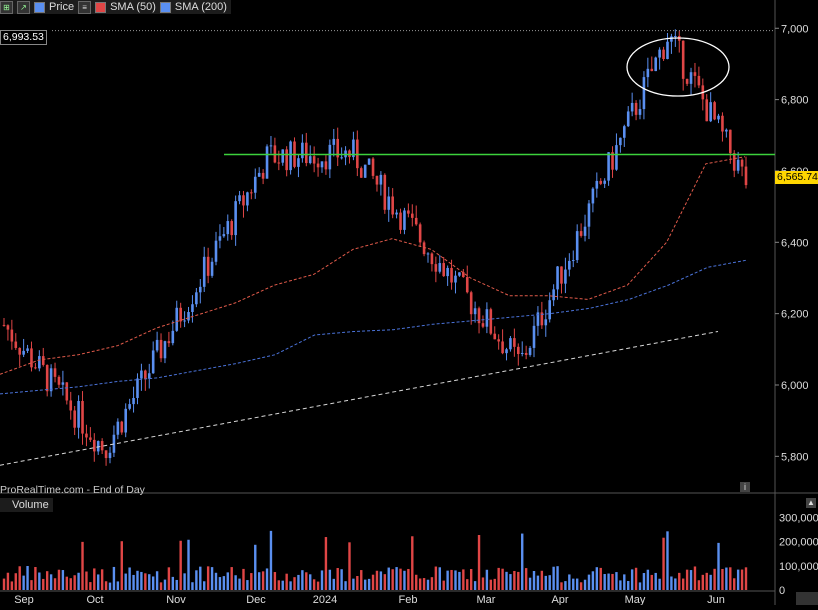 Image resolution: width=818 pixels, height=610 pixels. What do you see at coordinates (811, 503) in the screenshot?
I see `expand-up-icon: ▲` at bounding box center [811, 503].